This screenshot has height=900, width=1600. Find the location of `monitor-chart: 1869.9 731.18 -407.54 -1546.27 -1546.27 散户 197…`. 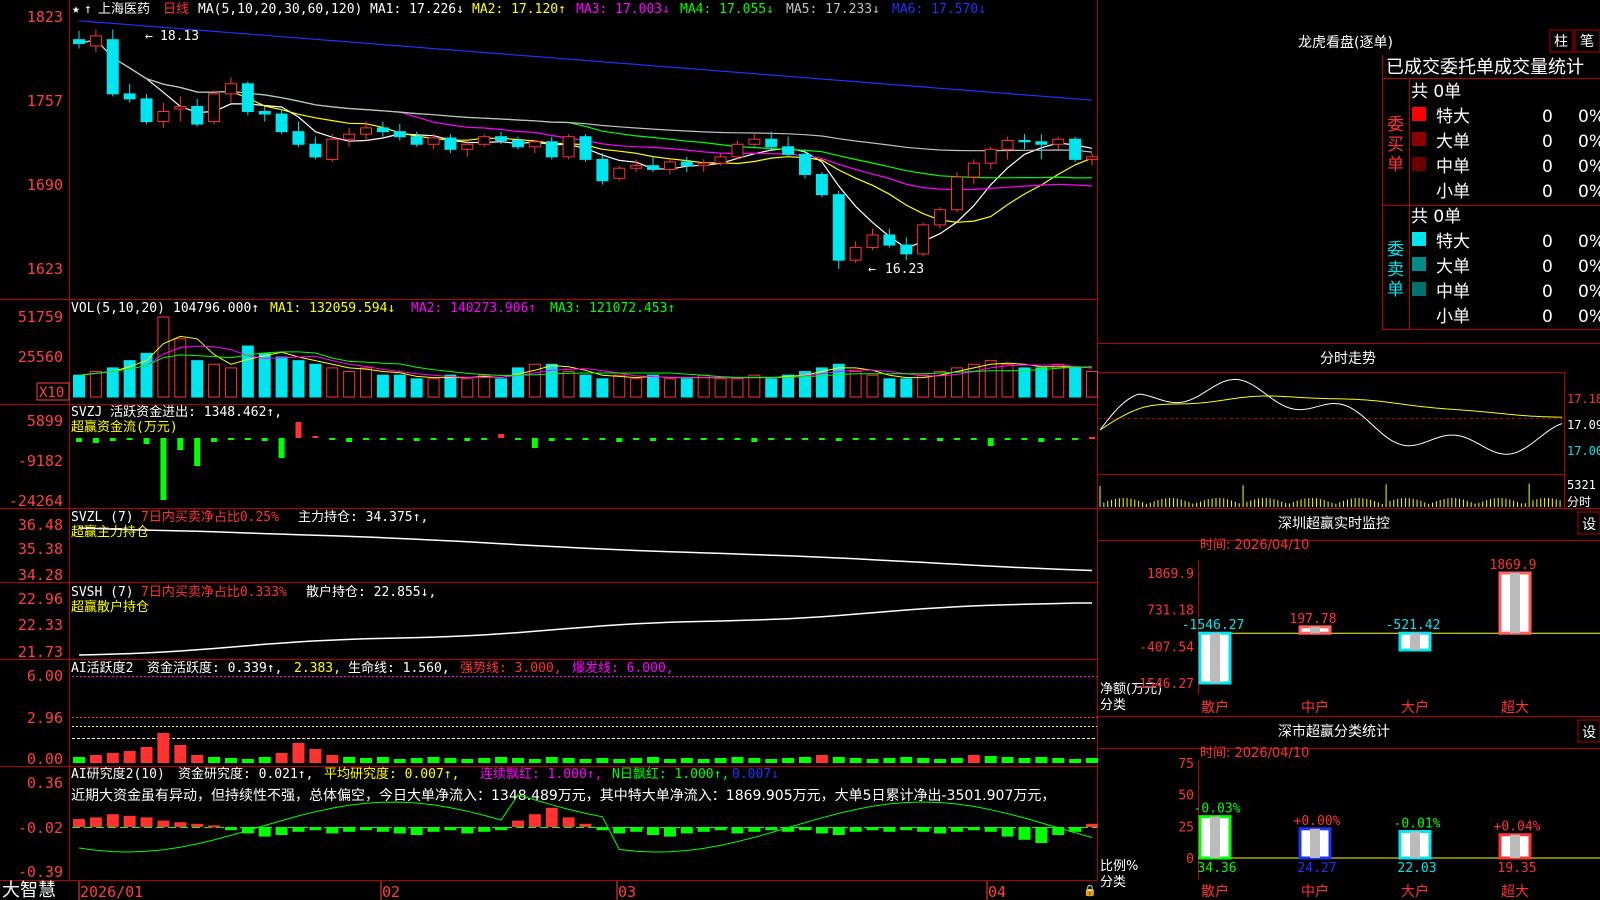

monitor-chart: 1869.9 731.18 -407.54 -1546.27 -1546.27 散户 197… is located at coordinates (1365, 637).